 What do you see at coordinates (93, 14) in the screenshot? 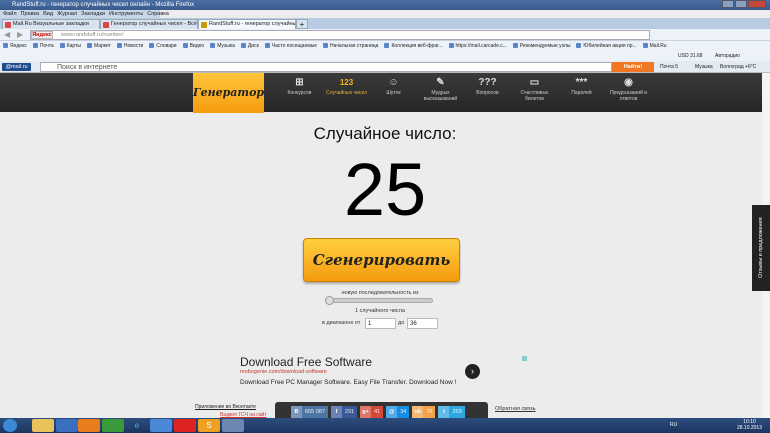
I see `menu-item: Закладки` at bounding box center [93, 14].